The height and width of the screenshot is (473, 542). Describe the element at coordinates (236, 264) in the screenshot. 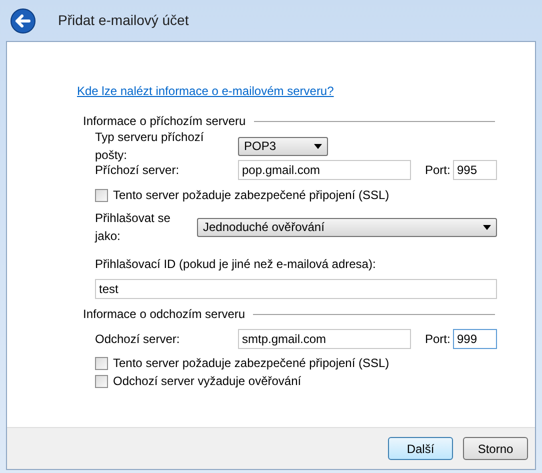

I see `field-label: Přihlašovací ID (pokud je jiné než e-mailová adresa):` at that location.